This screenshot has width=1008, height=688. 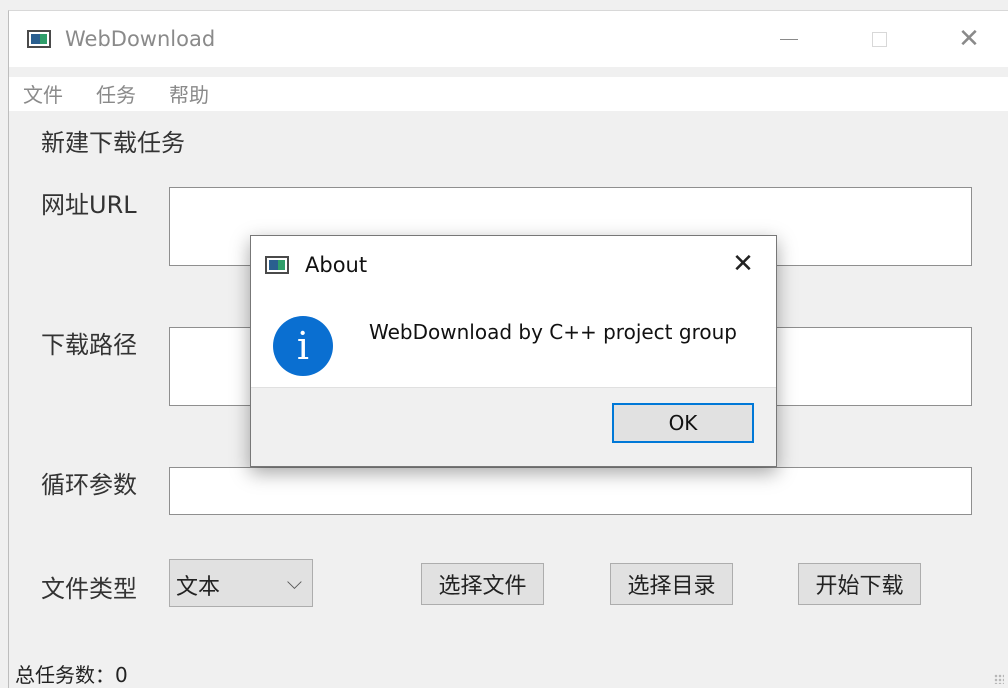 What do you see at coordinates (113, 143) in the screenshot?
I see `form-heading: 新建下载任务` at bounding box center [113, 143].